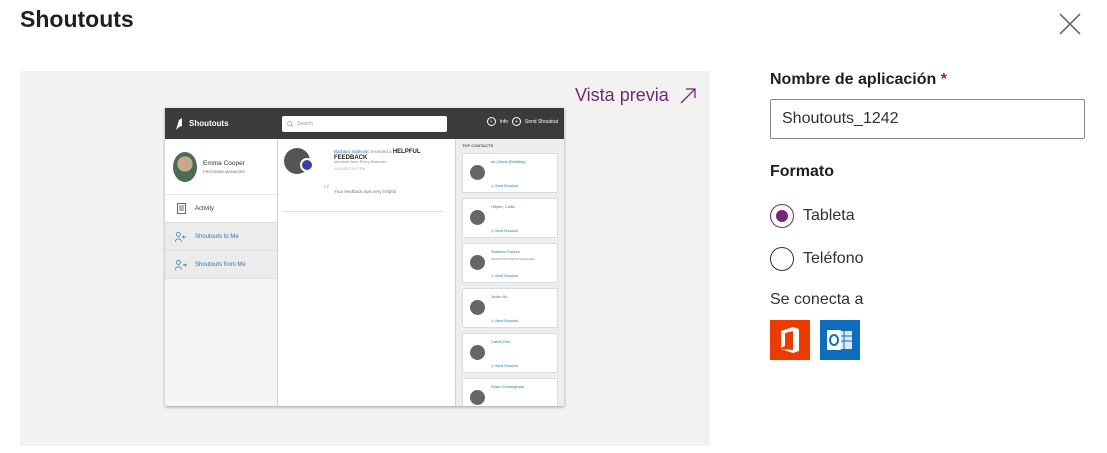 The height and width of the screenshot is (453, 1107). Describe the element at coordinates (491, 121) in the screenshot. I see `info-icon: i` at that location.